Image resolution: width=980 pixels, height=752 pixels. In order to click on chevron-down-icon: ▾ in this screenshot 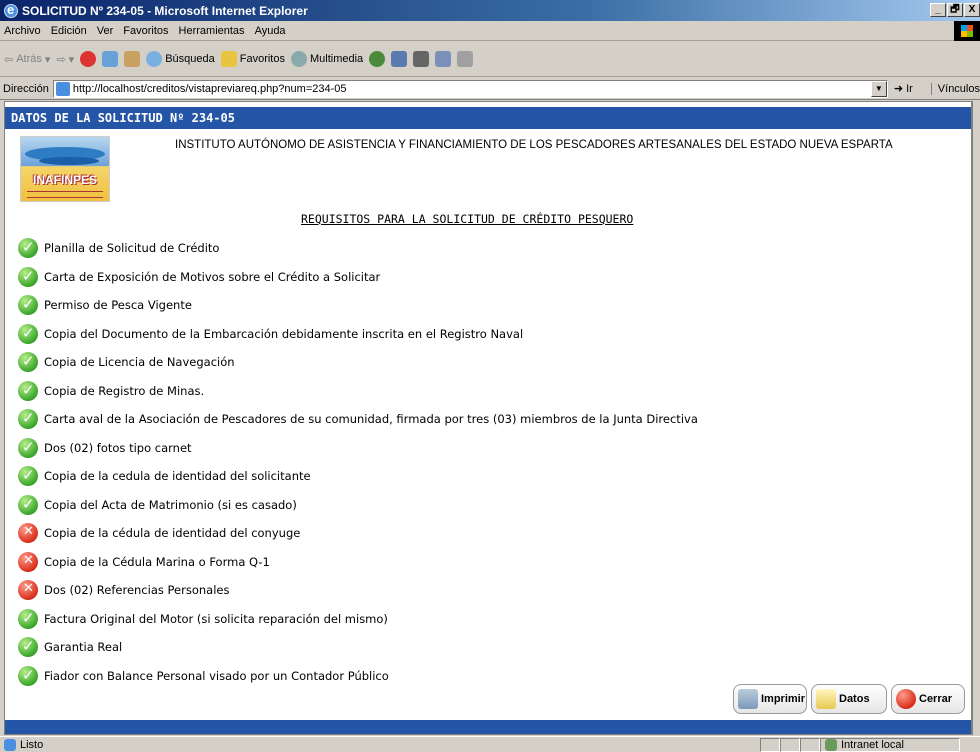, I will do `click(47, 59)`.